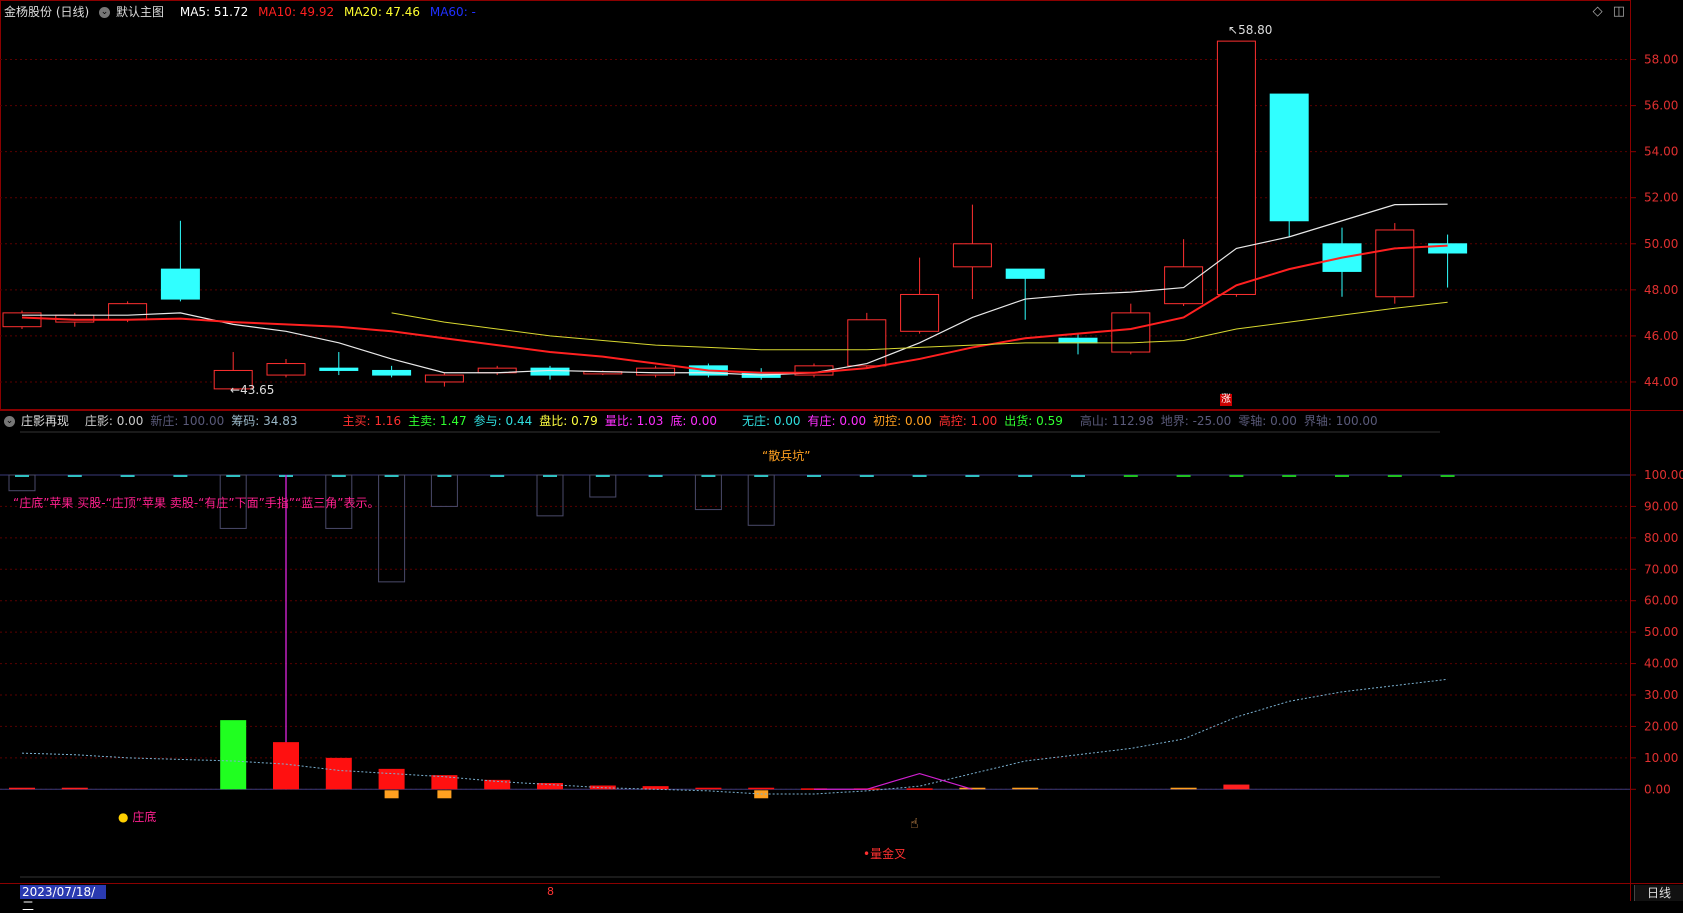 The image size is (1683, 913). Describe the element at coordinates (137, 817) in the screenshot. I see `zhuangdi-marker: ● 庄底` at that location.